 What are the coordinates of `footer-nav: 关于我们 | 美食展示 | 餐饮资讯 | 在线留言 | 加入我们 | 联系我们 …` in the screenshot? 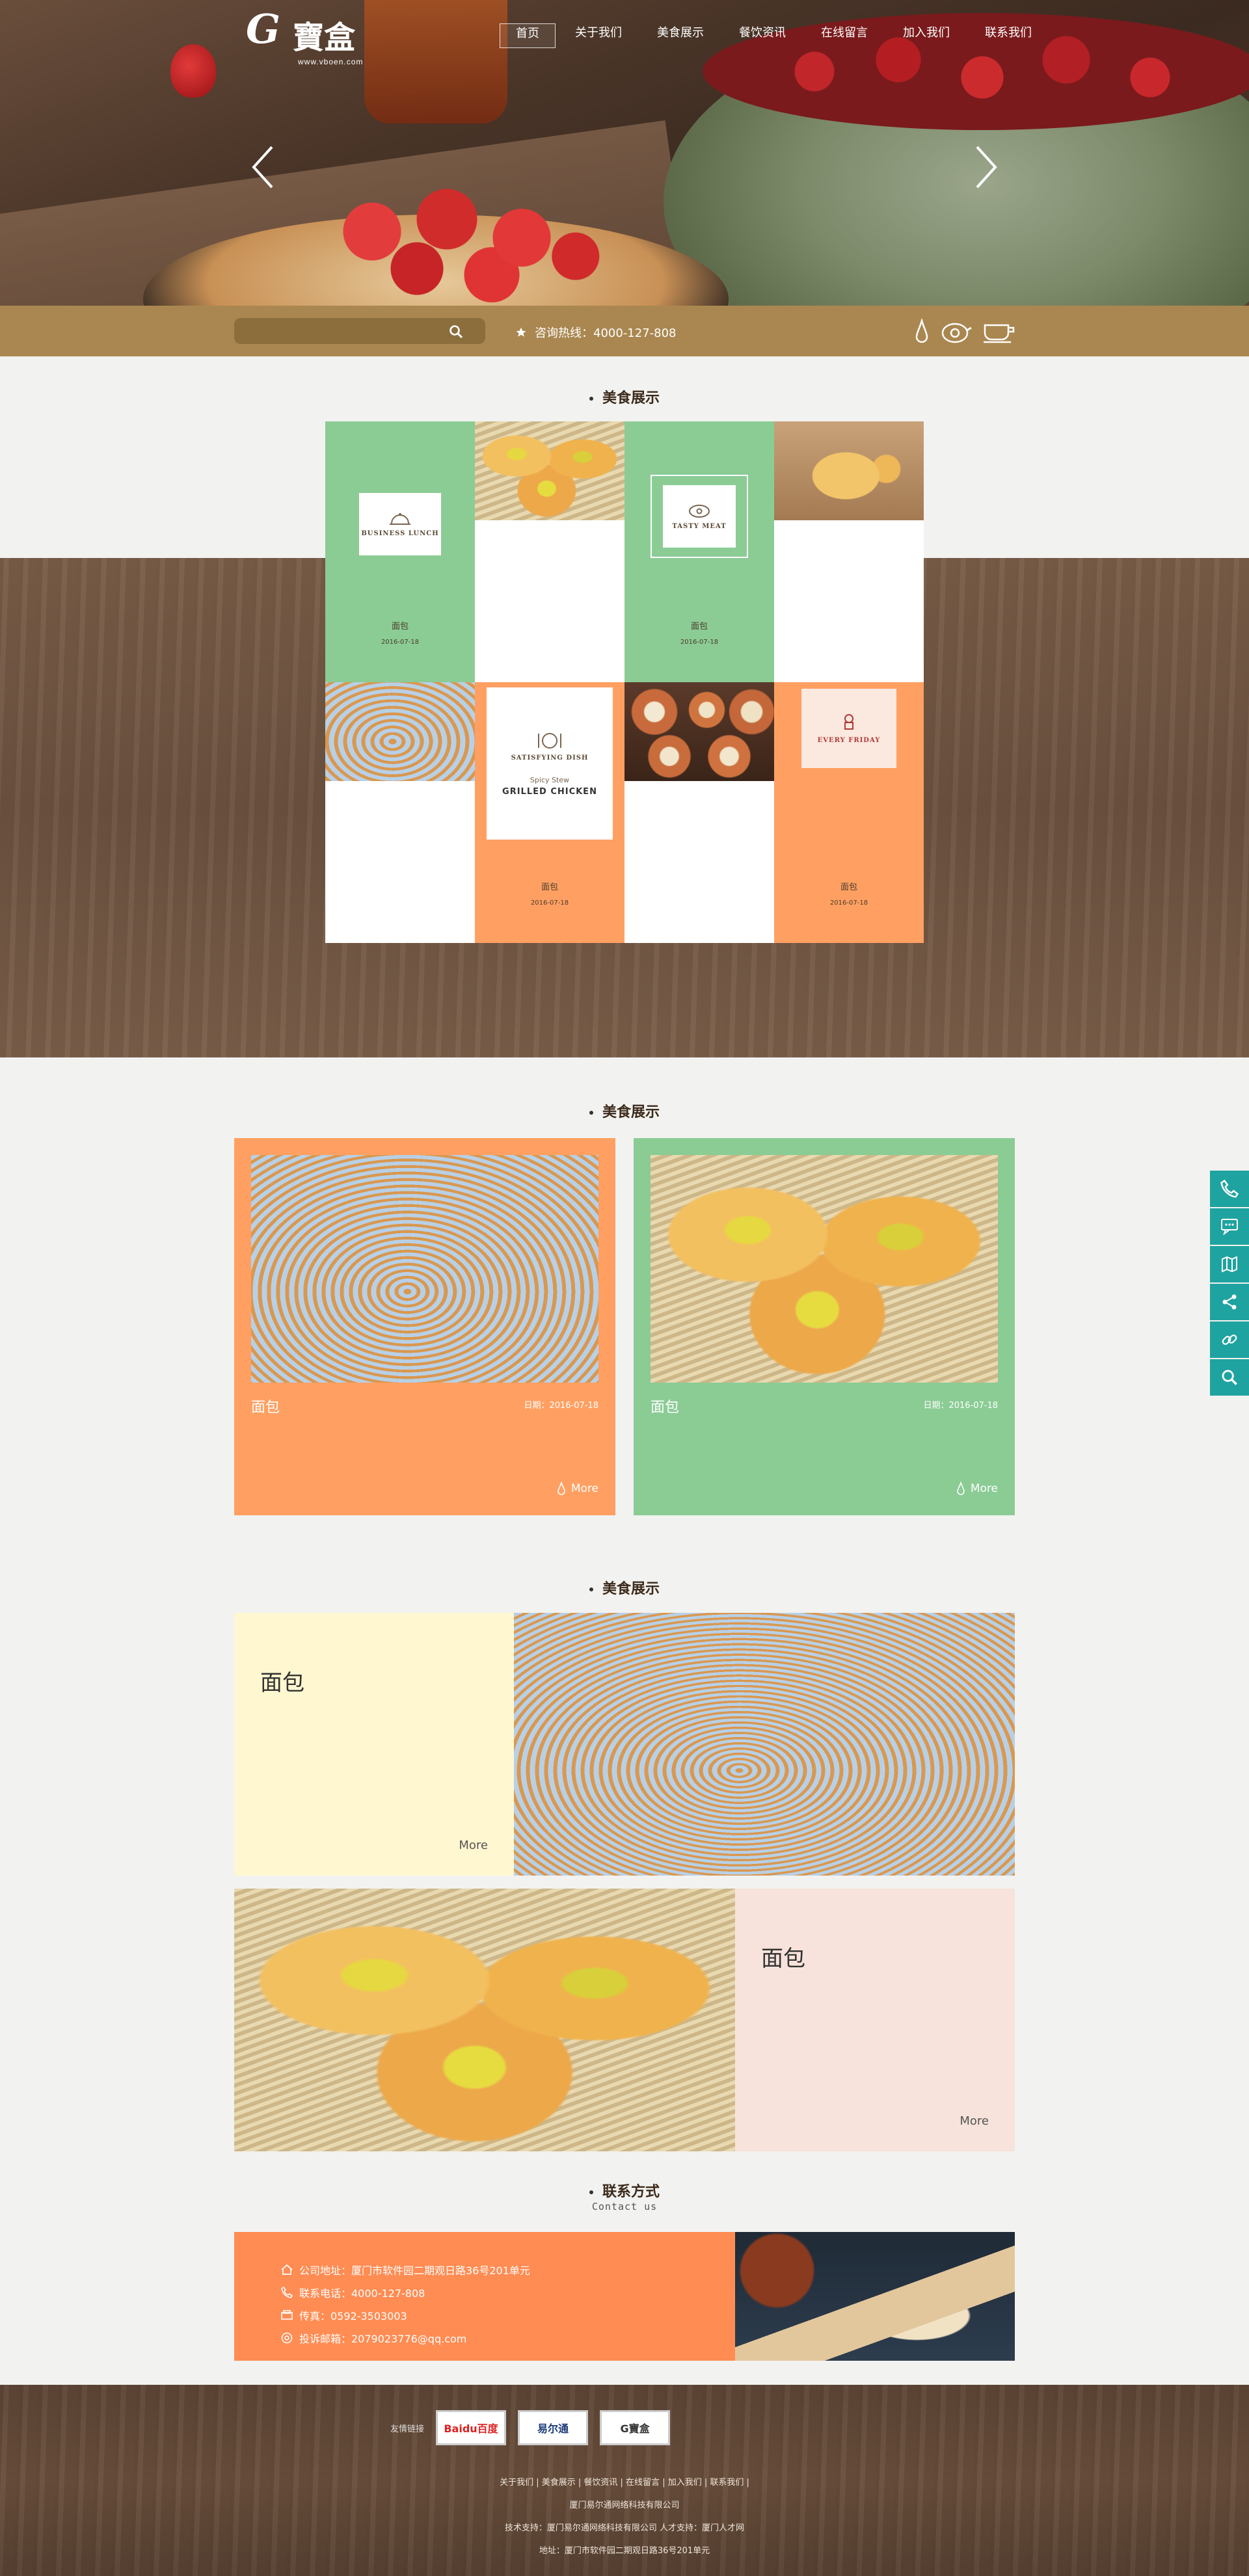 It's located at (624, 2482).